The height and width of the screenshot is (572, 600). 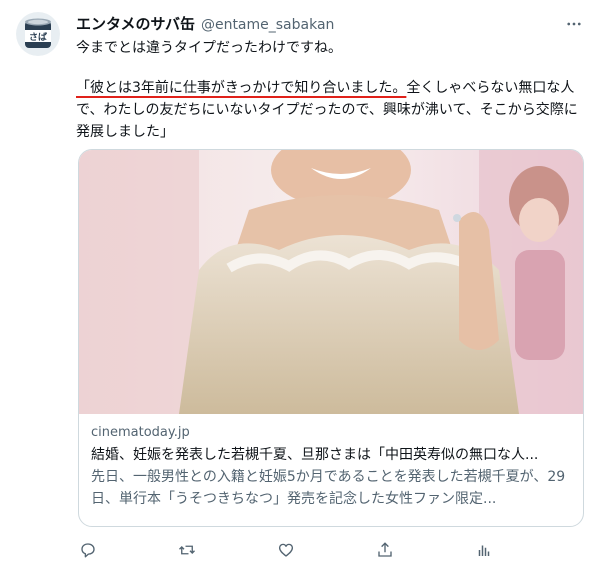 I want to click on avatar: さば, so click(x=38, y=34).